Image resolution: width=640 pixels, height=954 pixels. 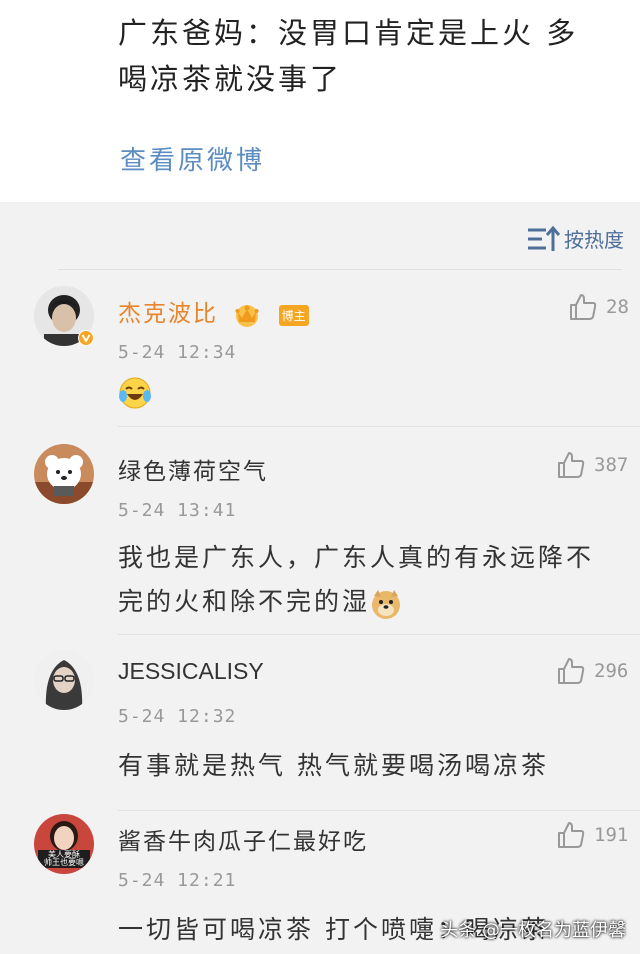 I want to click on comment-time: 5-24 13:41, so click(x=177, y=510).